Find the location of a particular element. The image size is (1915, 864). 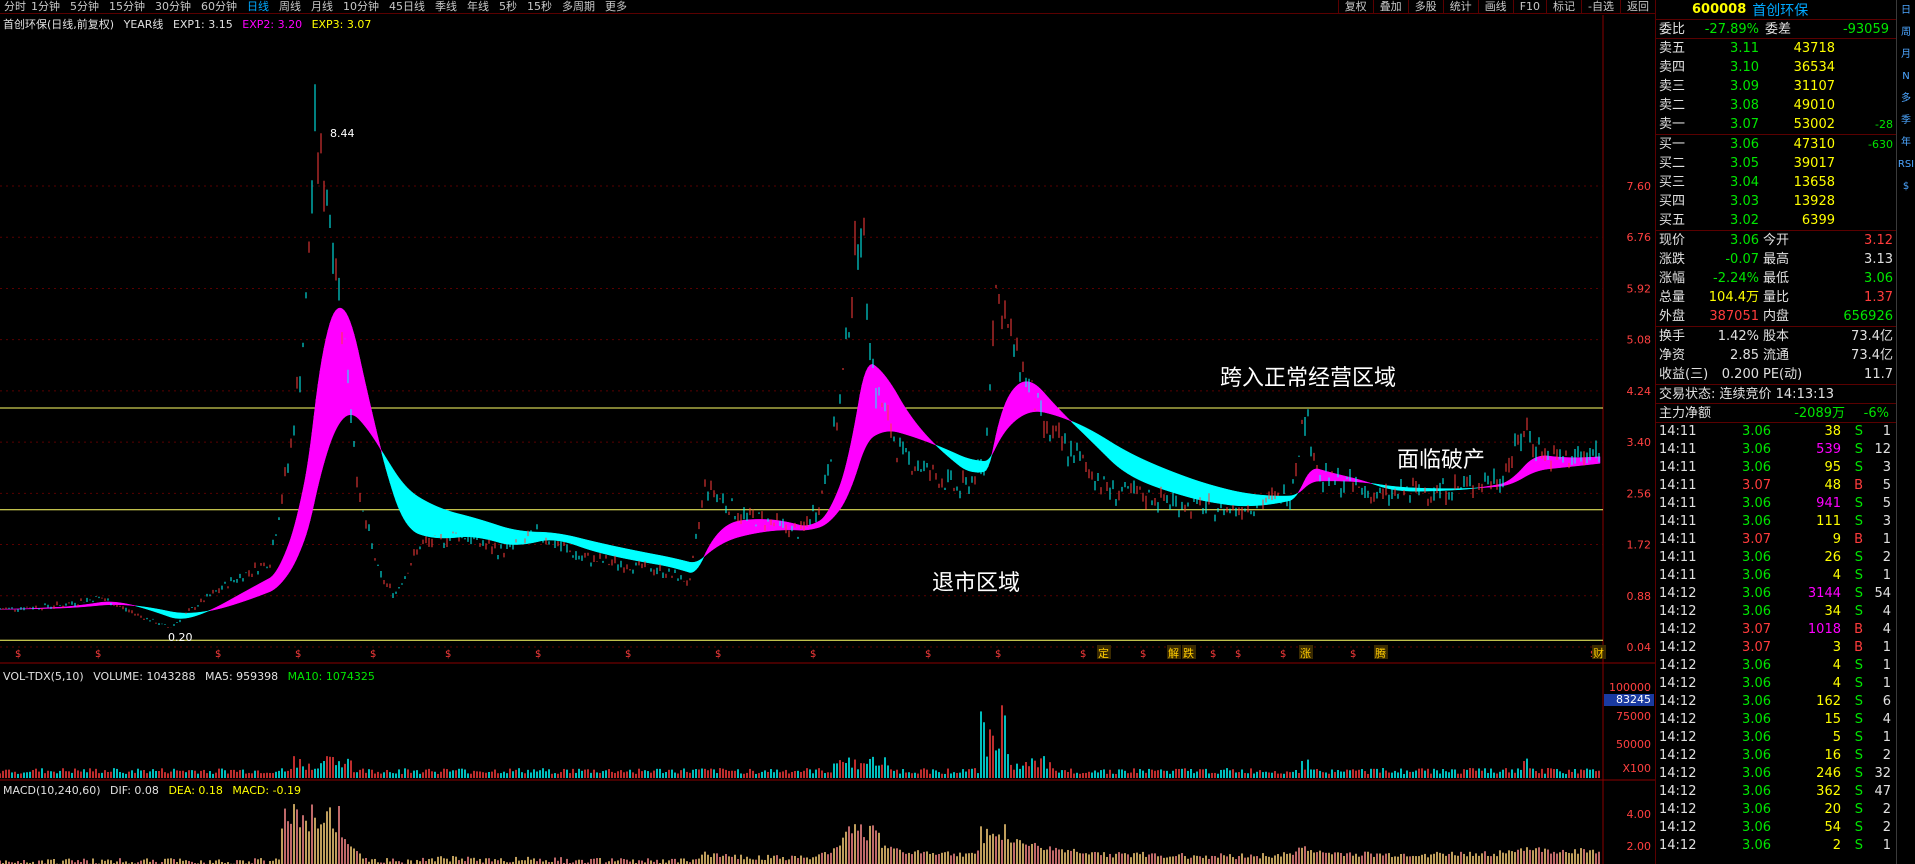

tool-button: F10 is located at coordinates (1529, 6).